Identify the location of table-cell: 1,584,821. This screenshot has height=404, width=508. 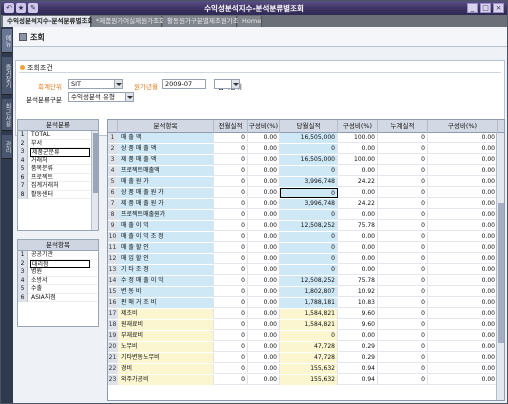
(309, 325).